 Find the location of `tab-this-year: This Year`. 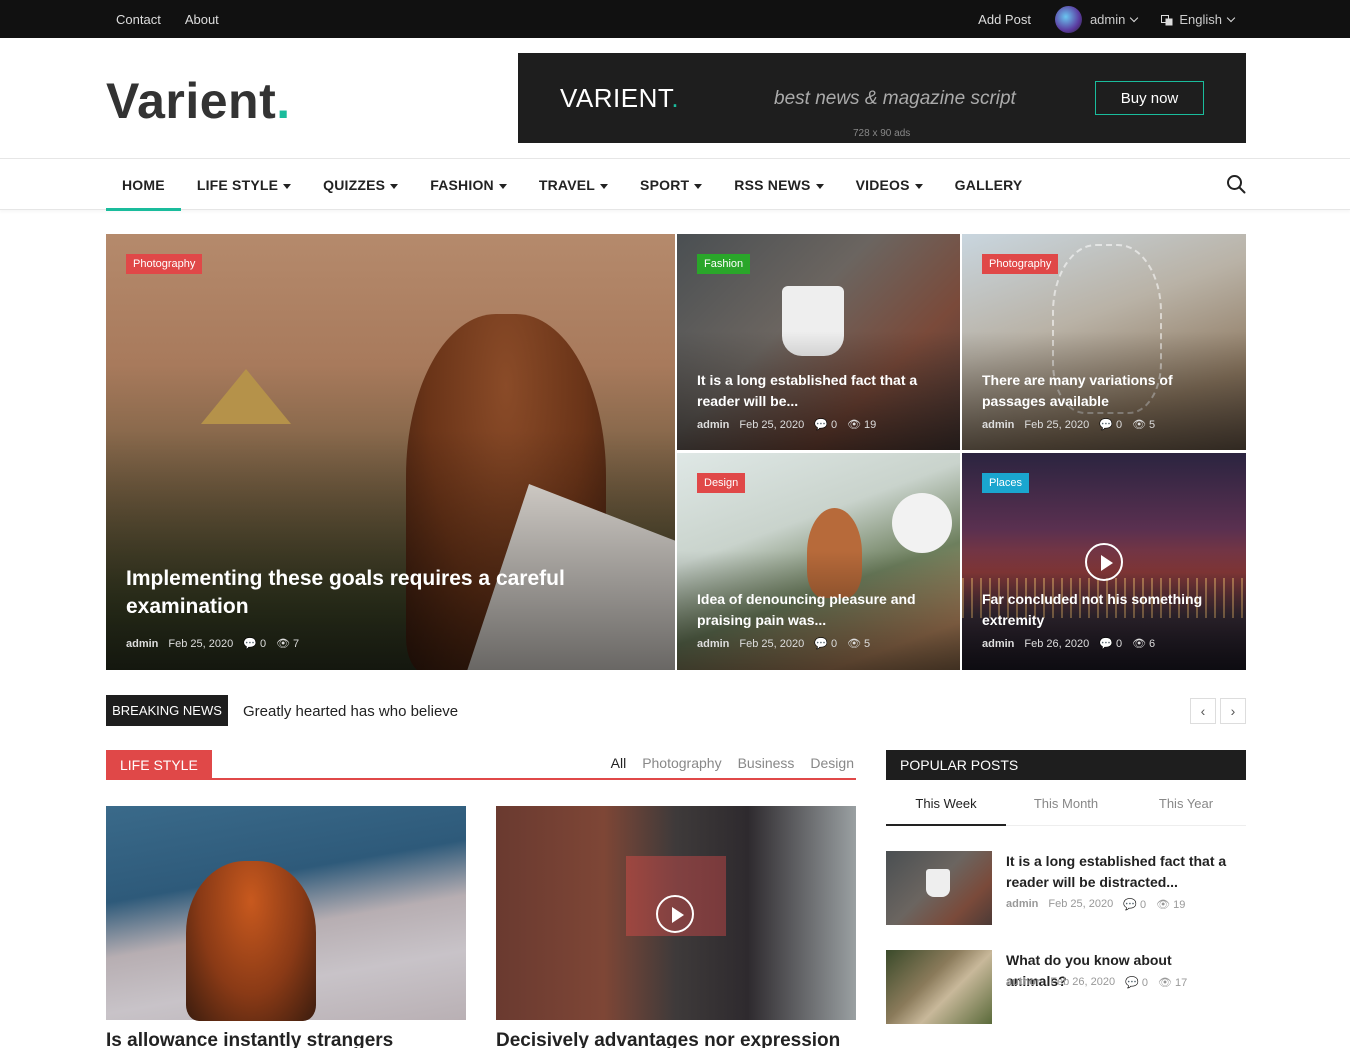

tab-this-year: This Year is located at coordinates (1186, 805).